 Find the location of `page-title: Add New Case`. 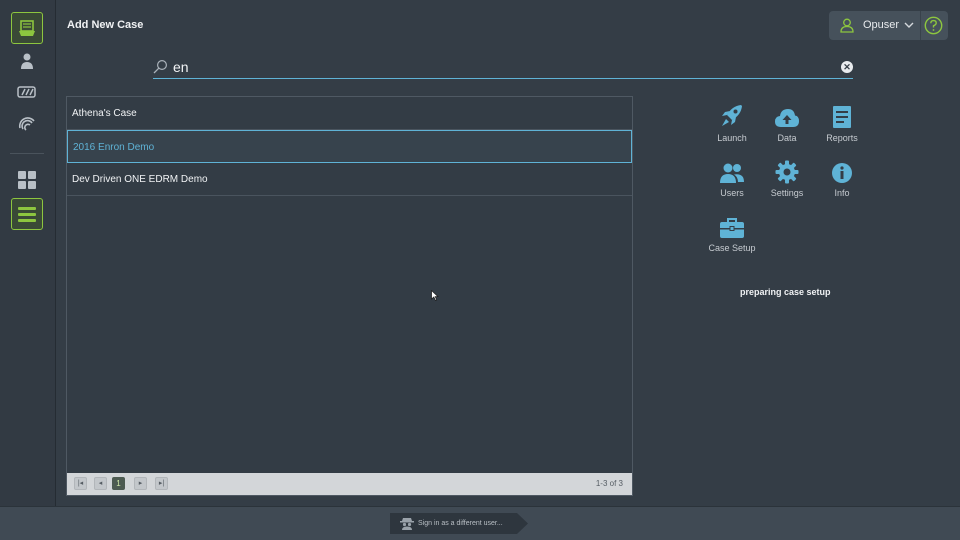

page-title: Add New Case is located at coordinates (105, 25).